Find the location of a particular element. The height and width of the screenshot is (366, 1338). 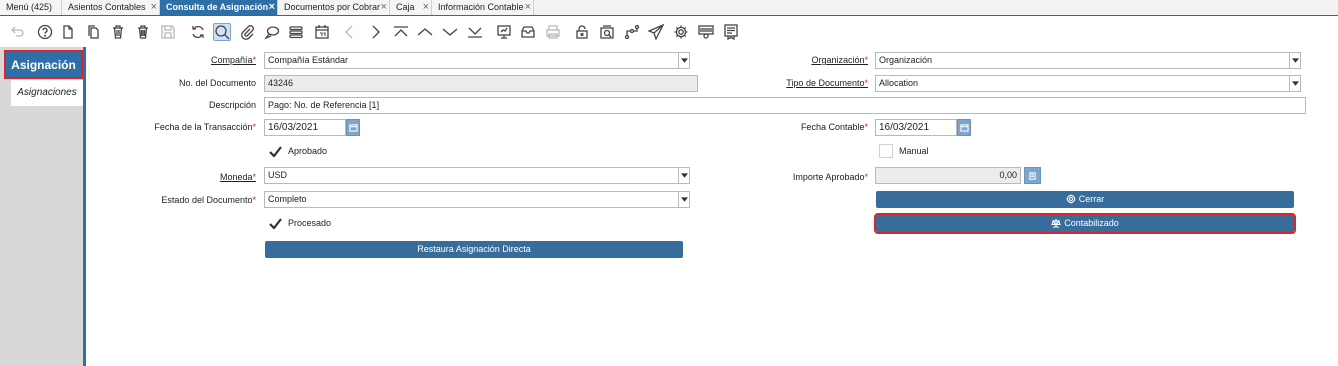

description-field: Pago: No. de Referencia [1] is located at coordinates (785, 105).